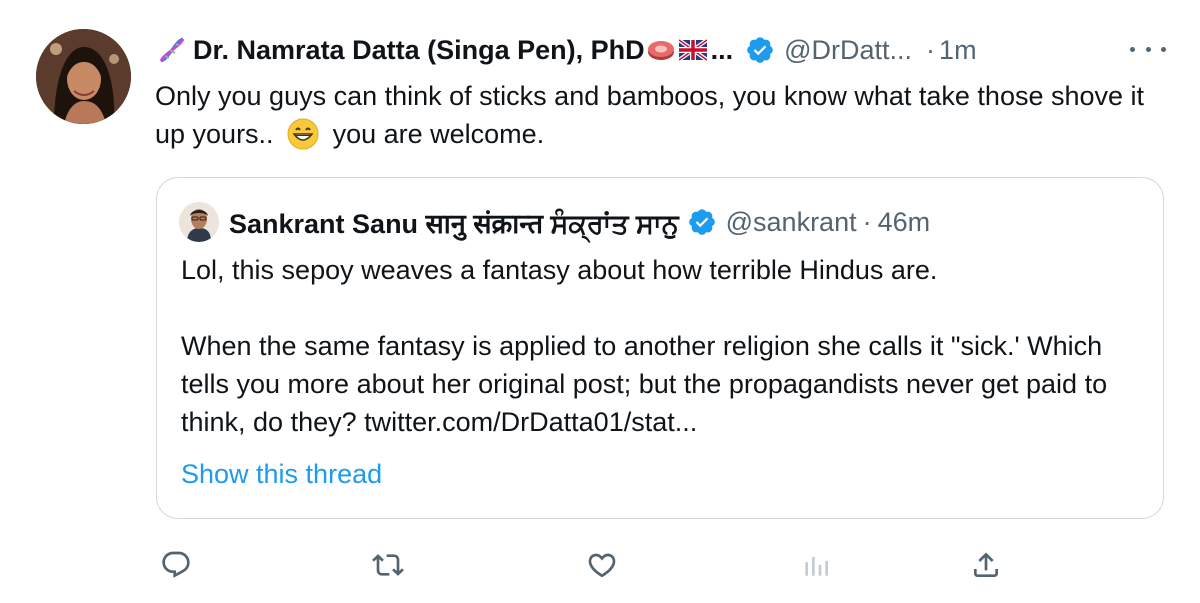 The width and height of the screenshot is (1200, 603). I want to click on retweet-icon, so click(388, 565).